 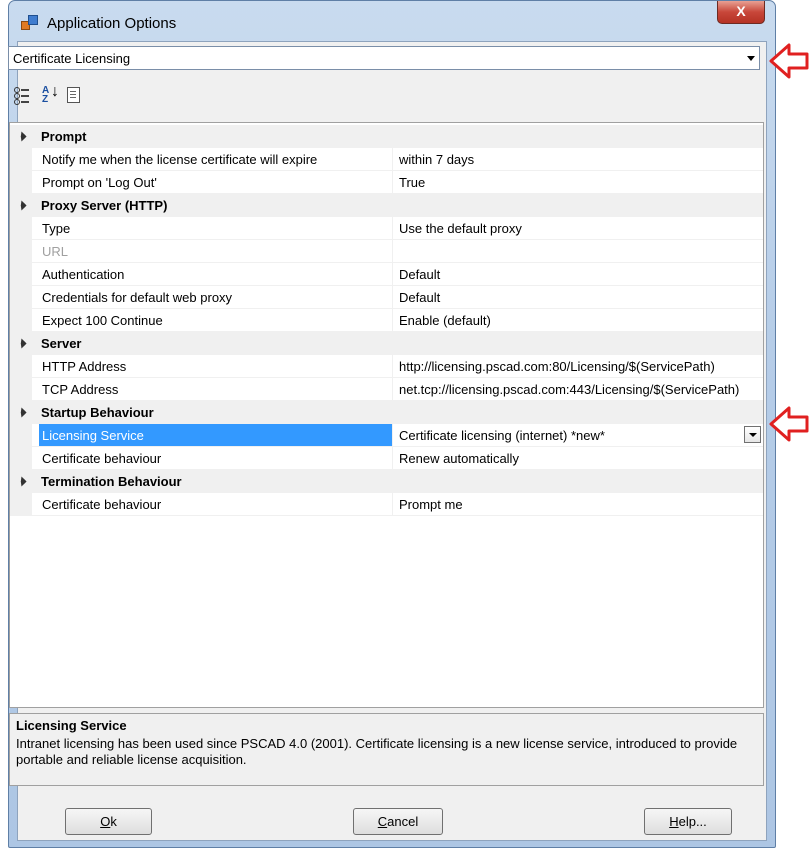 What do you see at coordinates (216, 274) in the screenshot?
I see `property-name: Authentication` at bounding box center [216, 274].